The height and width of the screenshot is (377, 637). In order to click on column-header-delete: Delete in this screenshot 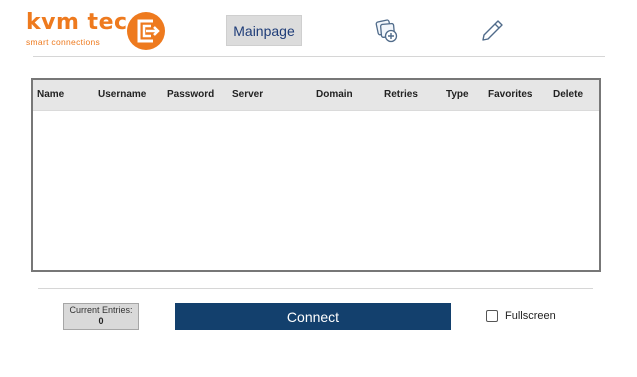, I will do `click(568, 94)`.